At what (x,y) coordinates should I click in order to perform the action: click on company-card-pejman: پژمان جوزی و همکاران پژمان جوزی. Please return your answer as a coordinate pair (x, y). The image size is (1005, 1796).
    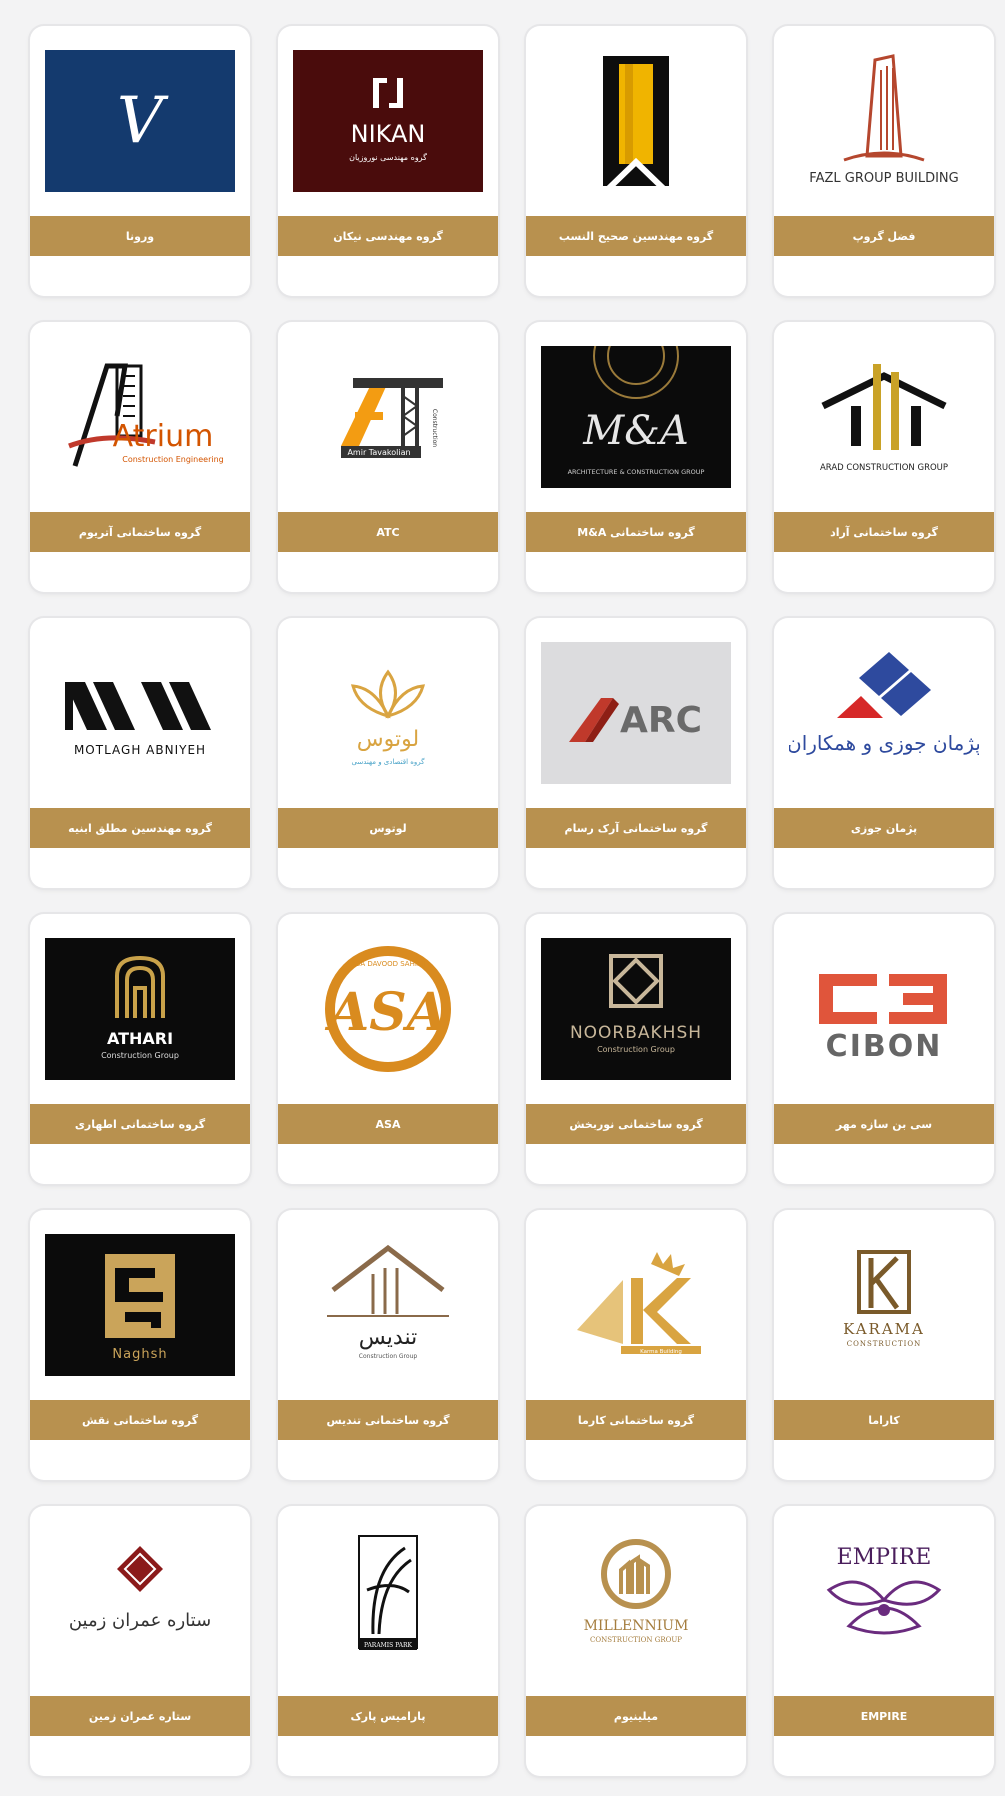
    Looking at the image, I should click on (884, 753).